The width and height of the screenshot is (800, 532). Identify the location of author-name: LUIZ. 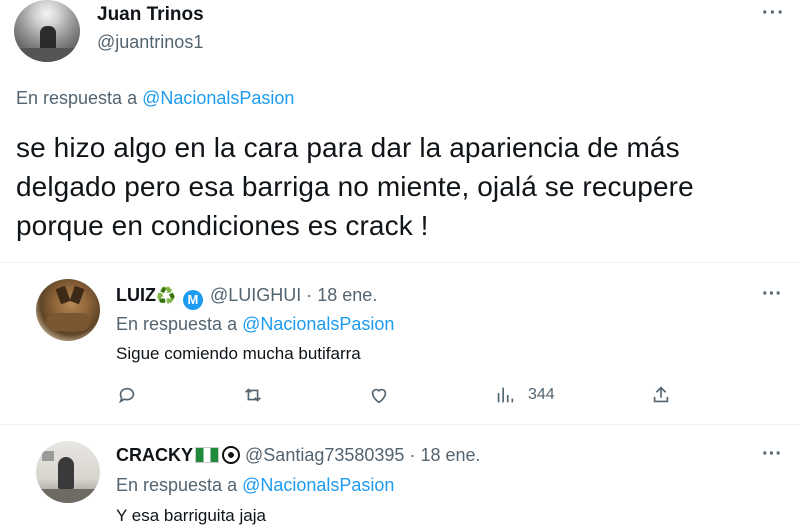
(136, 295).